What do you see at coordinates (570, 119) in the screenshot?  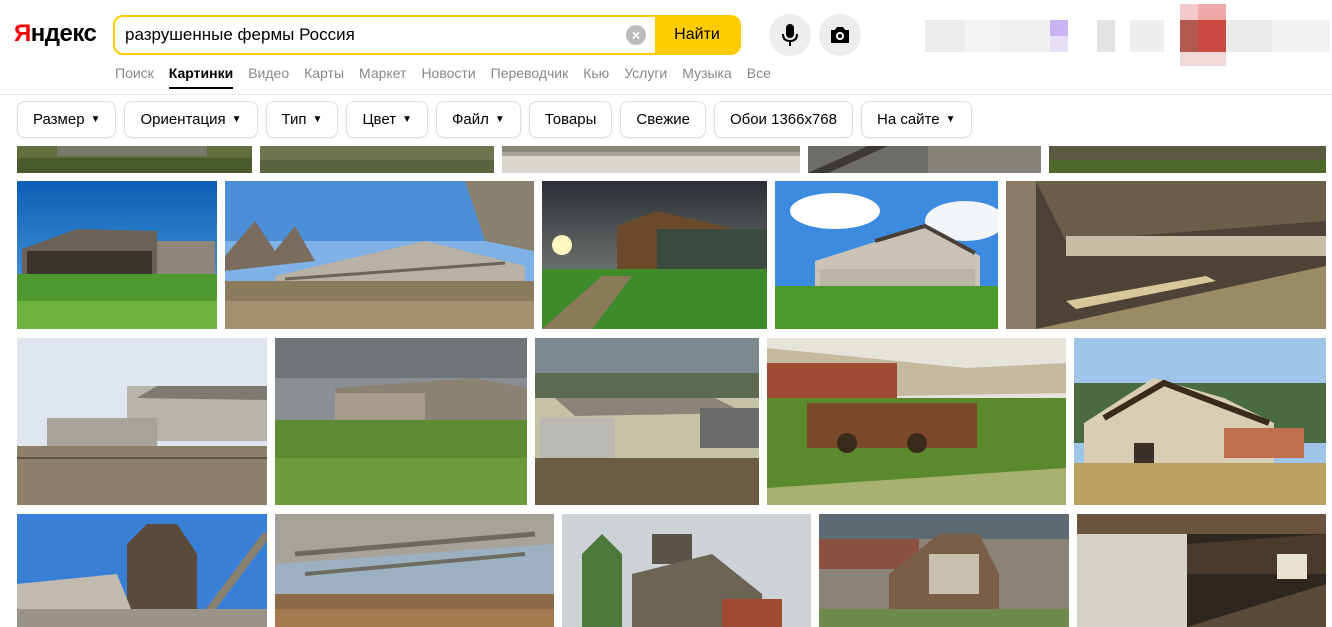 I see `filter-goods: Товары` at bounding box center [570, 119].